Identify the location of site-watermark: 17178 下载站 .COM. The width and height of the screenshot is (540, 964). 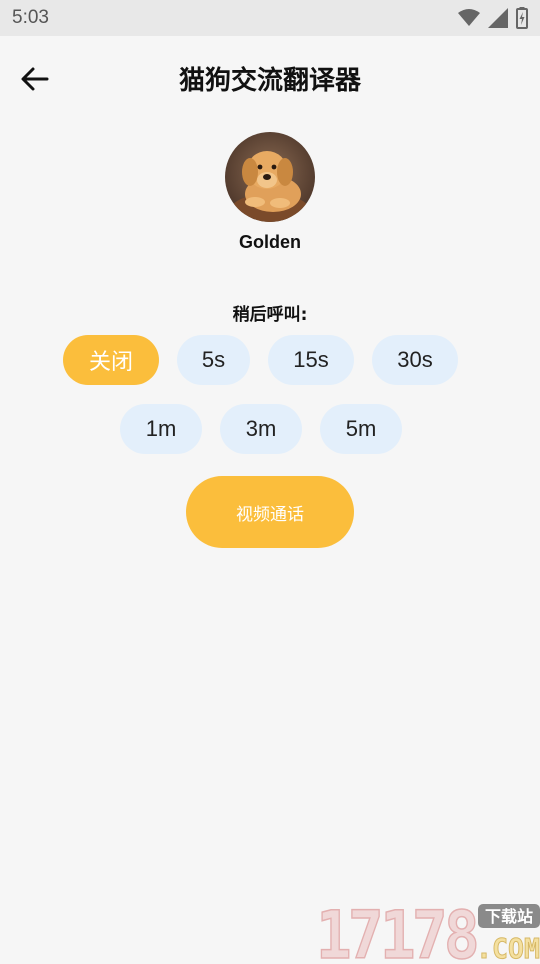
(427, 930).